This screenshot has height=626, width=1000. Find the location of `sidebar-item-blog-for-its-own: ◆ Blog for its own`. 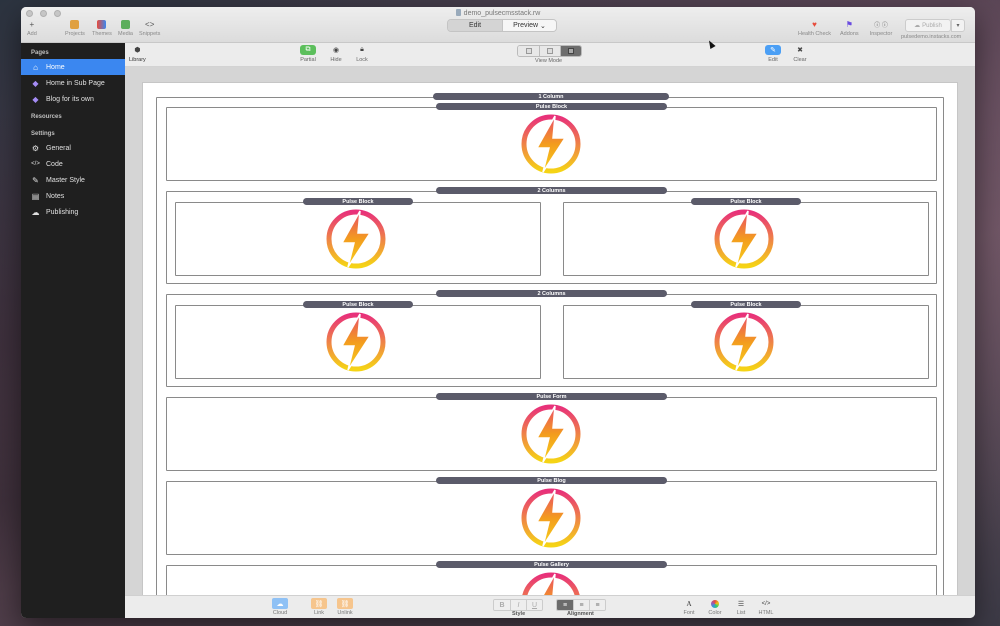

sidebar-item-blog-for-its-own: ◆ Blog for its own is located at coordinates (73, 99).